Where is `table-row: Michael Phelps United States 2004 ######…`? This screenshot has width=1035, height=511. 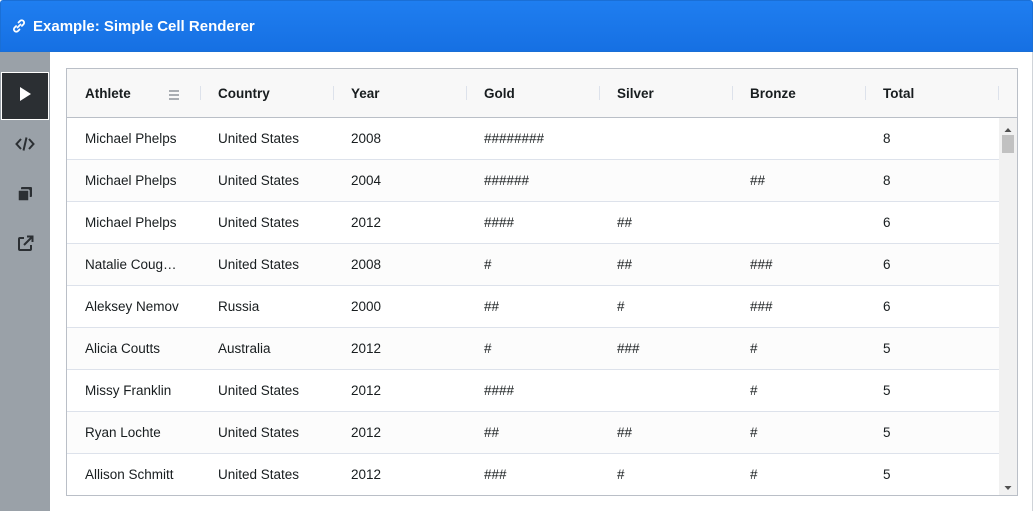
table-row: Michael Phelps United States 2004 ######… is located at coordinates (533, 181).